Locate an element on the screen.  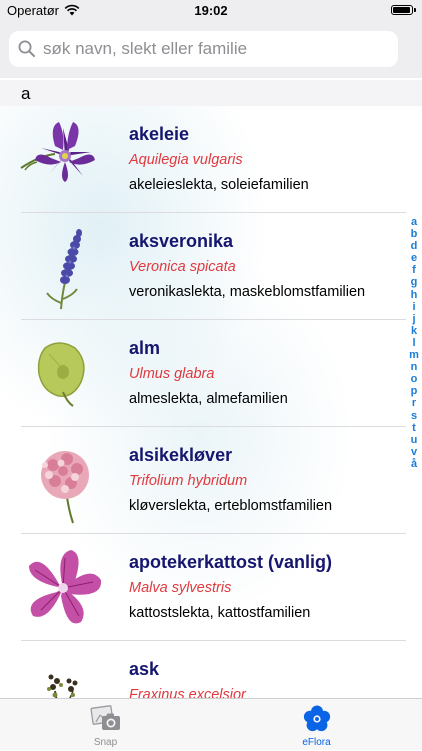
clover-flower-icon is located at coordinates (65, 487).